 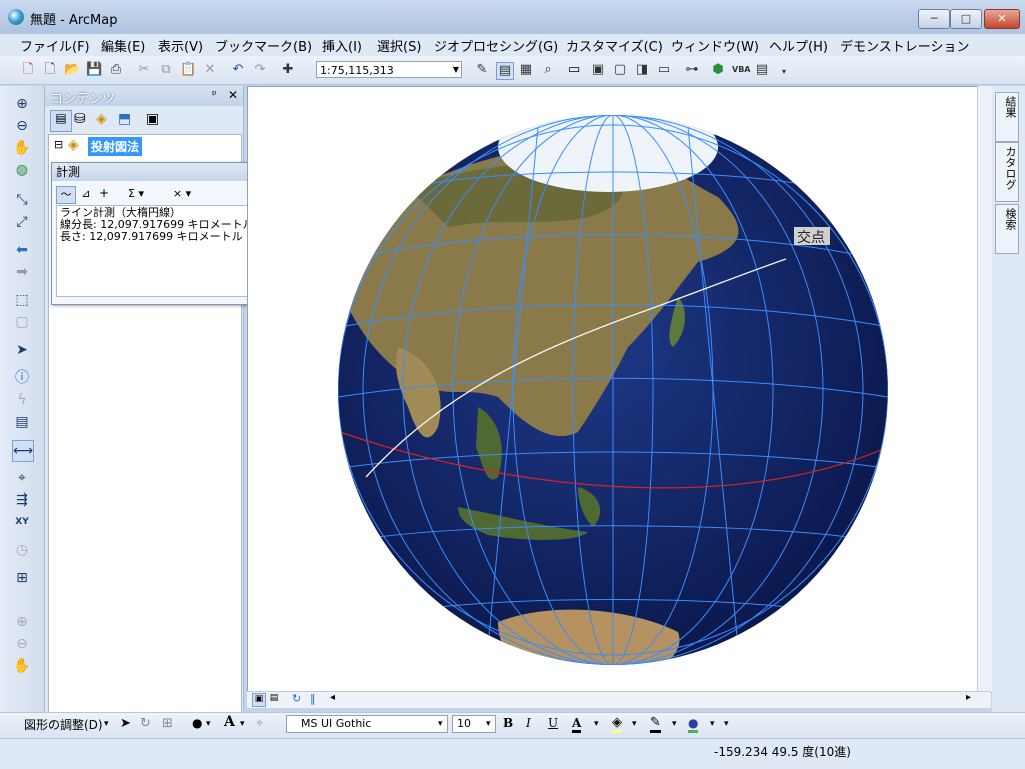 I want to click on pin-icon: ᵖ, so click(x=214, y=94).